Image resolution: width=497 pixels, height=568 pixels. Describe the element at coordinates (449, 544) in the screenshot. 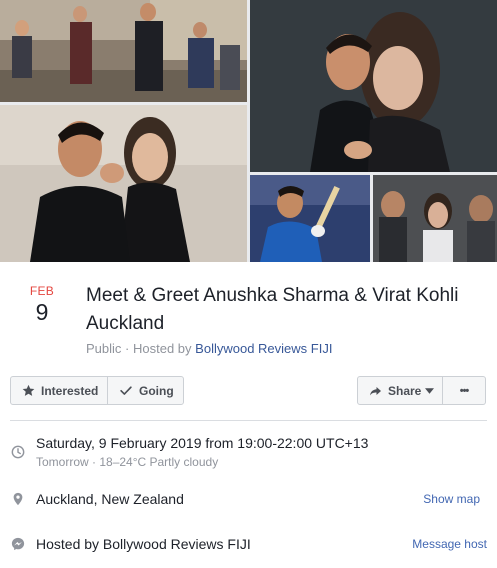

I see `message-host-link: Message host` at that location.